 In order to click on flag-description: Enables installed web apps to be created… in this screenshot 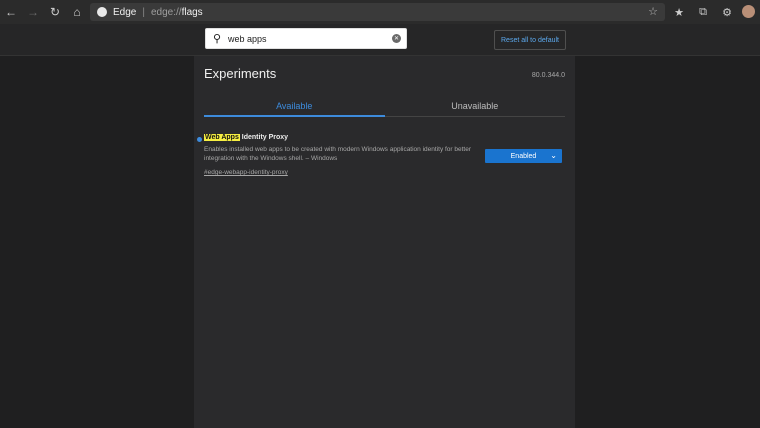, I will do `click(338, 154)`.